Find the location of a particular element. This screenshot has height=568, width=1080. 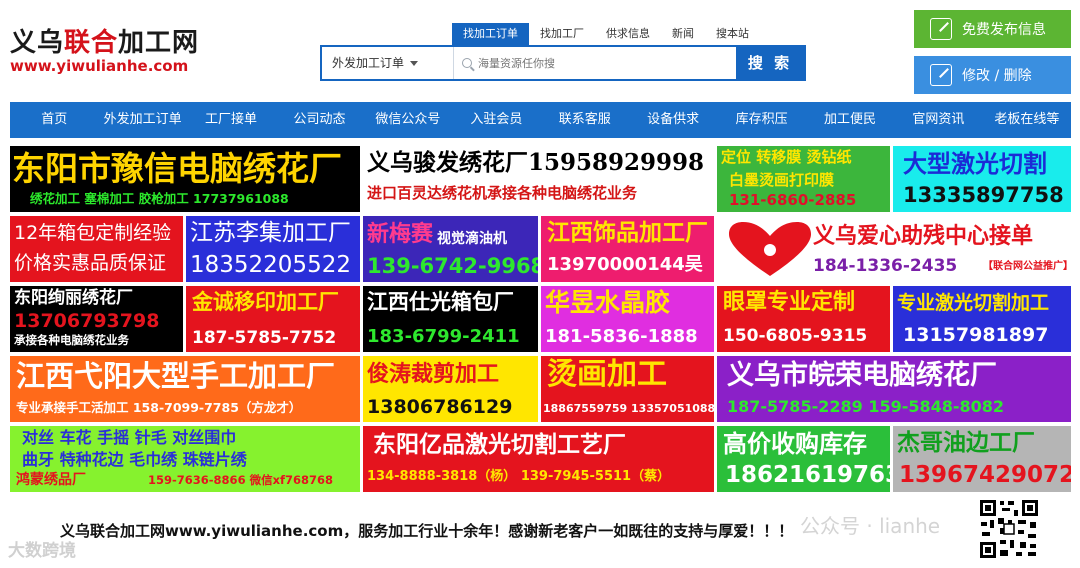

nav-item-boss-online: 老板在线等 is located at coordinates (1027, 120).